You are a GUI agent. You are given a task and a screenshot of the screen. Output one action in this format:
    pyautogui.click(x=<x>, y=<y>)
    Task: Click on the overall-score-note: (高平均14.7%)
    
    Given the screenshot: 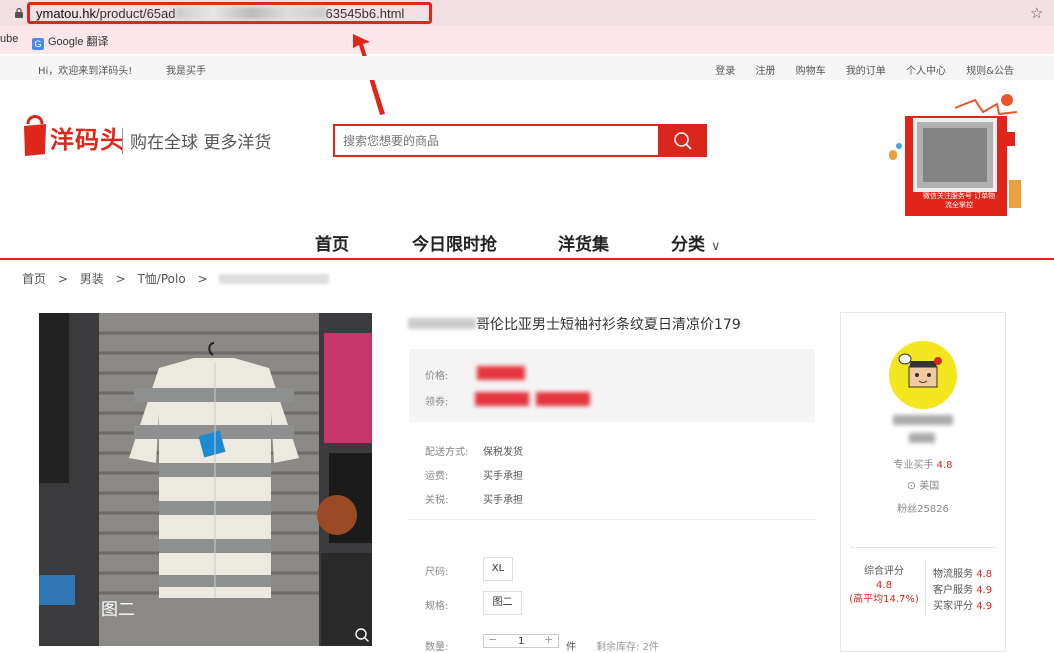 What is the action you would take?
    pyautogui.click(x=884, y=599)
    